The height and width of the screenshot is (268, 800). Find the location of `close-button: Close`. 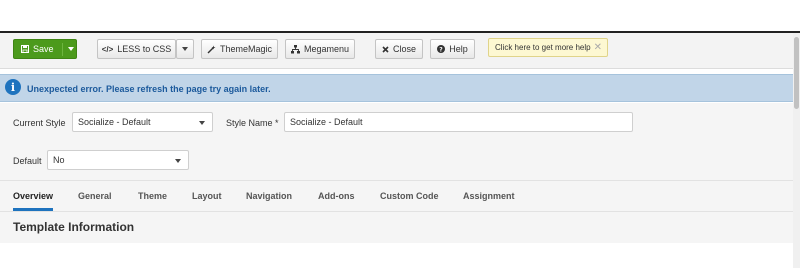

close-button: Close is located at coordinates (399, 49).